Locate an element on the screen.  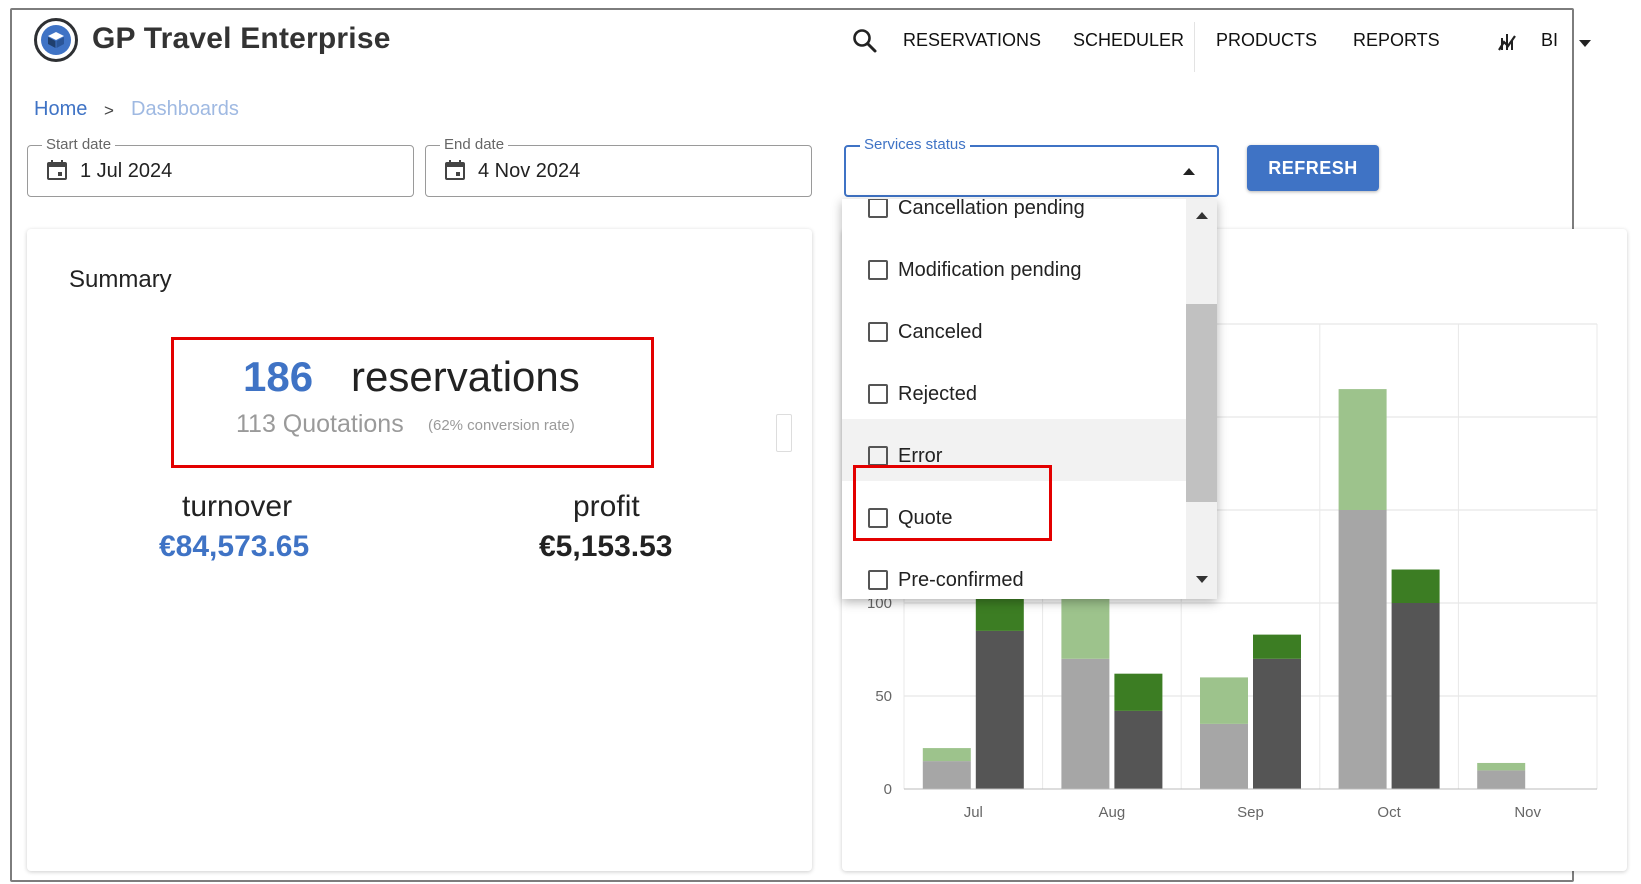
nav-reservations: RESERVATIONS is located at coordinates (972, 40).